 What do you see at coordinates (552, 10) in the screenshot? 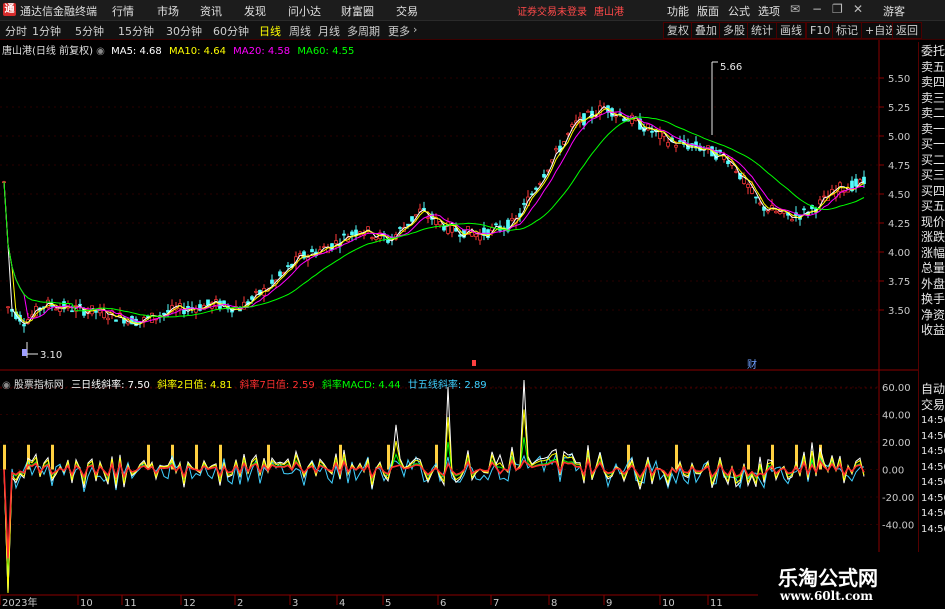
I see `login-notice: 证券交易未登录` at bounding box center [552, 10].